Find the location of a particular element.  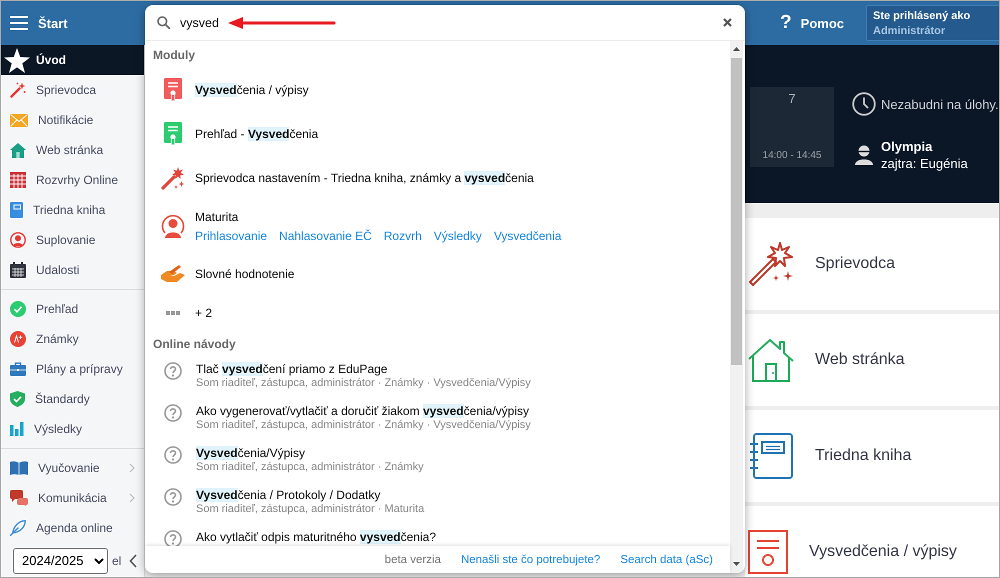

open-book-icon is located at coordinates (19, 468).